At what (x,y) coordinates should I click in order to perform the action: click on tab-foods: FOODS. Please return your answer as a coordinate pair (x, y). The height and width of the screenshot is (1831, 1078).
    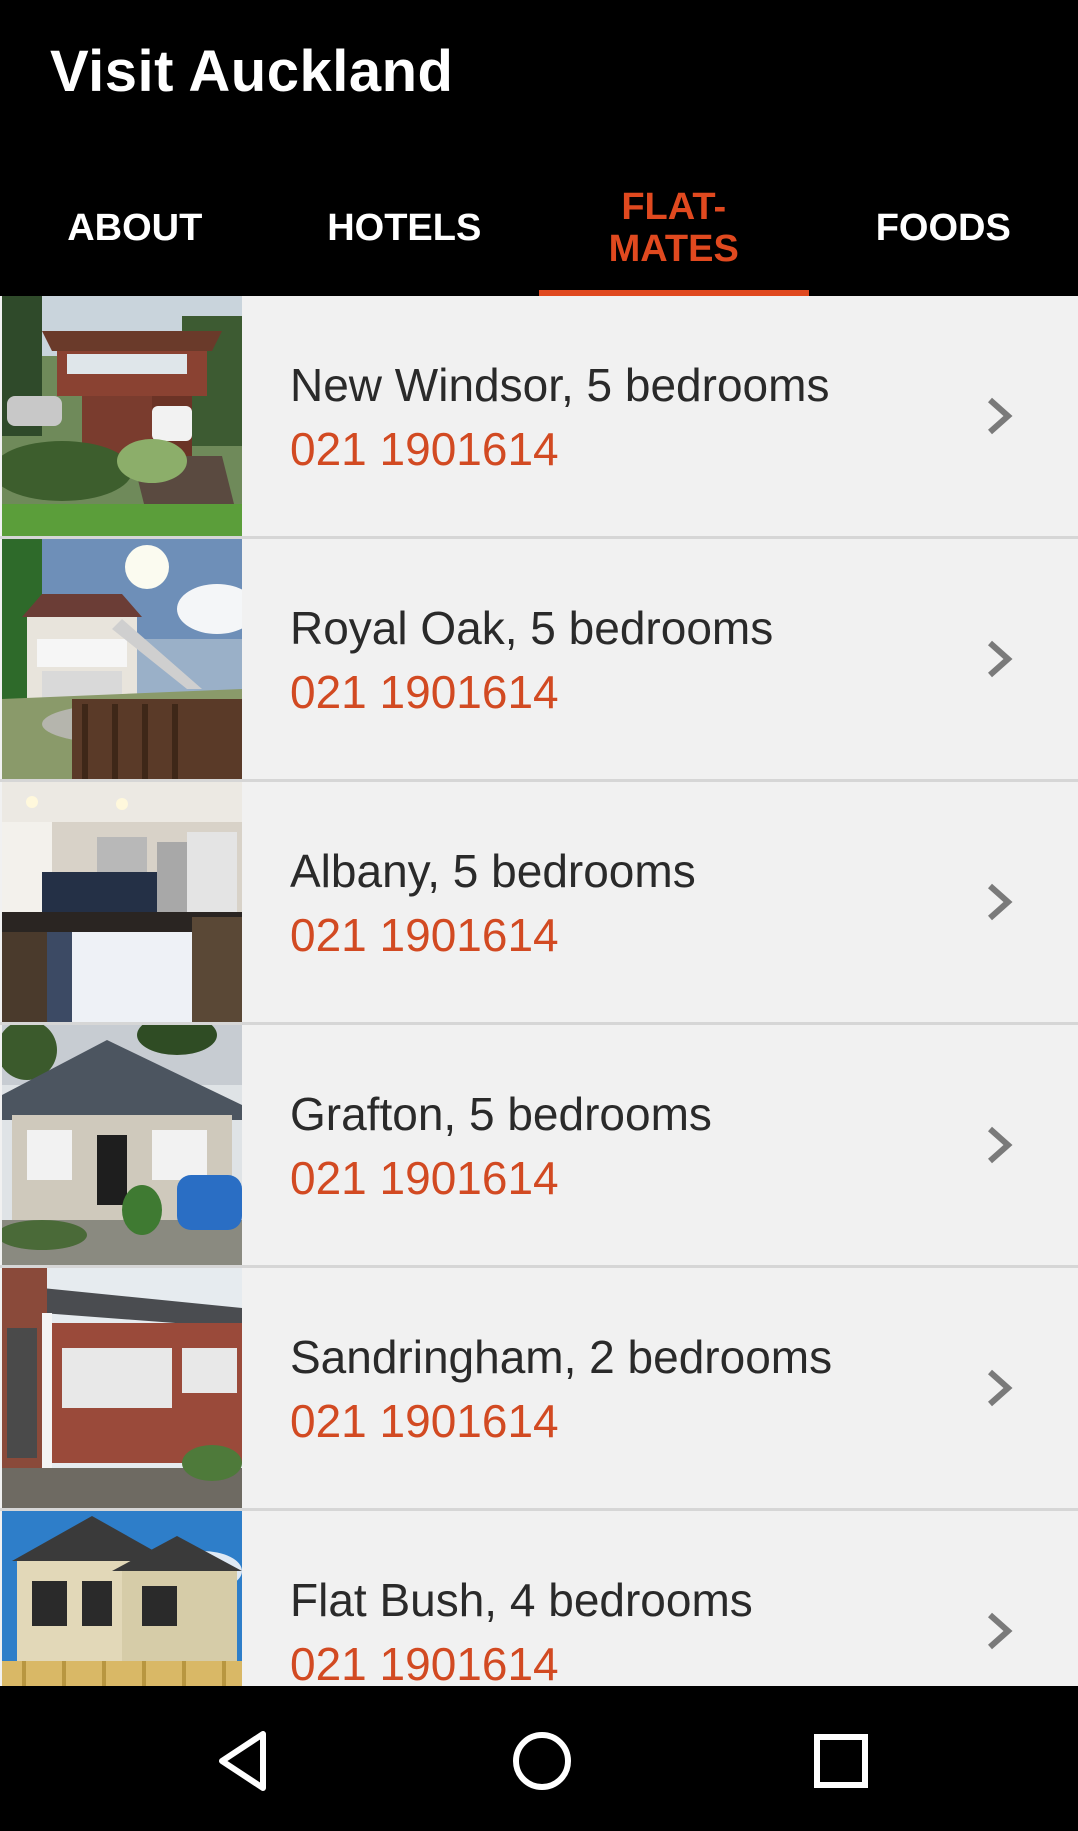
    Looking at the image, I should click on (943, 228).